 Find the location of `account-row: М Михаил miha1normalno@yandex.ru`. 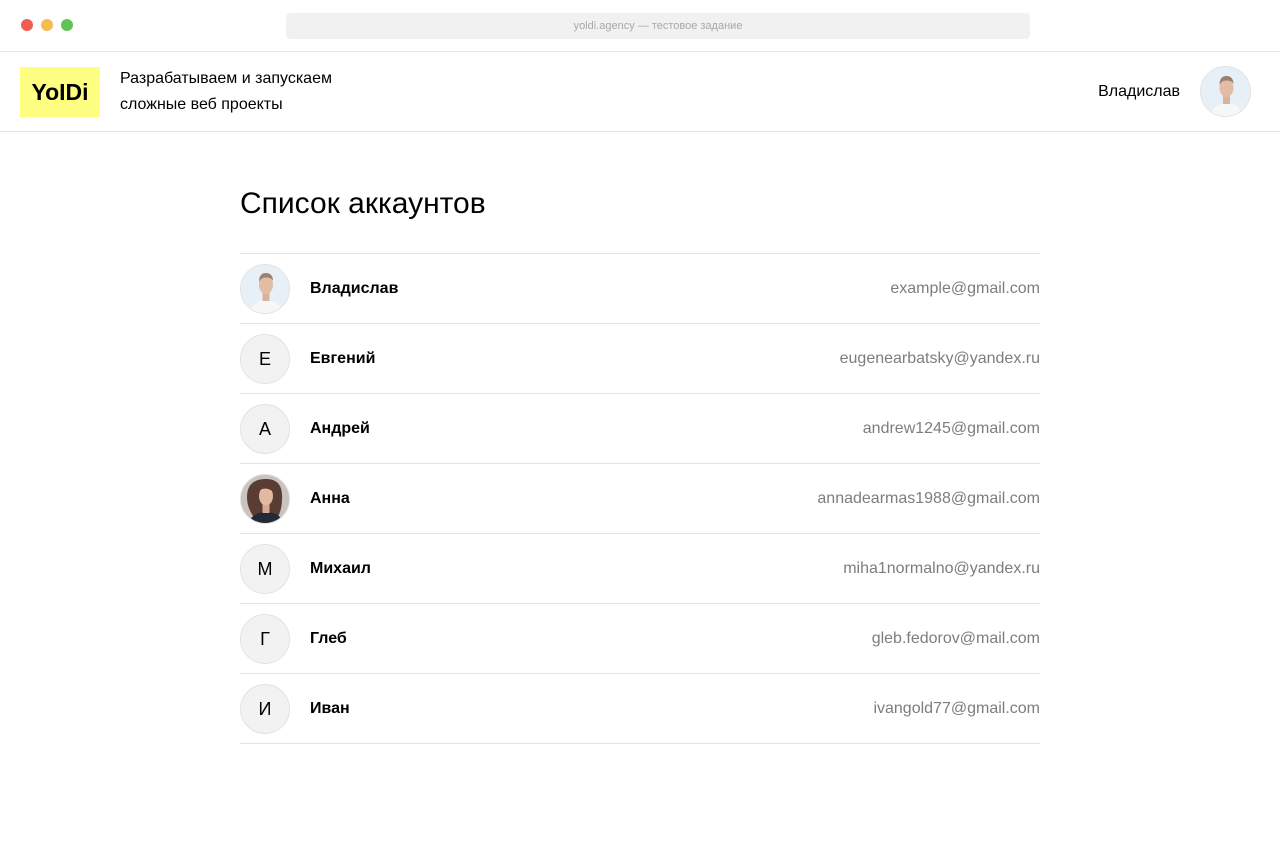

account-row: М Михаил miha1normalno@yandex.ru is located at coordinates (640, 569).